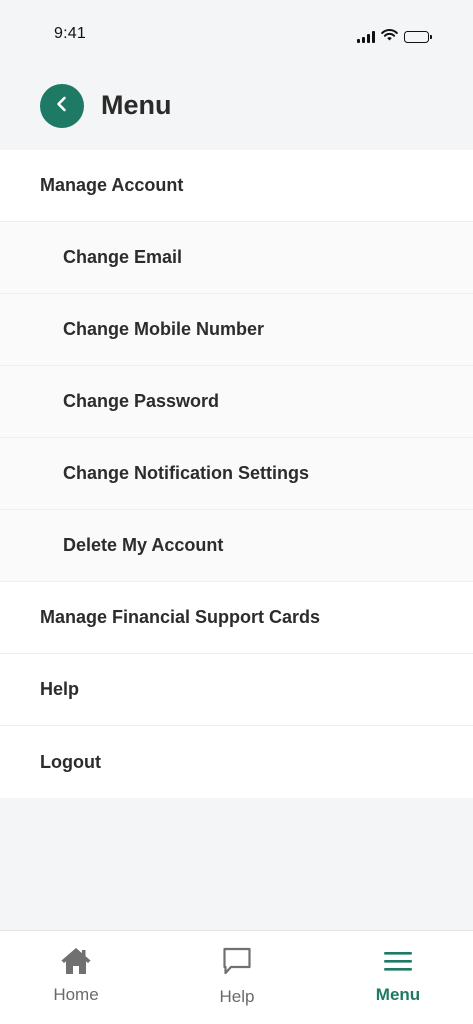 Image resolution: width=473 pixels, height=1024 pixels. I want to click on tab-menu-label: Menu, so click(398, 994).